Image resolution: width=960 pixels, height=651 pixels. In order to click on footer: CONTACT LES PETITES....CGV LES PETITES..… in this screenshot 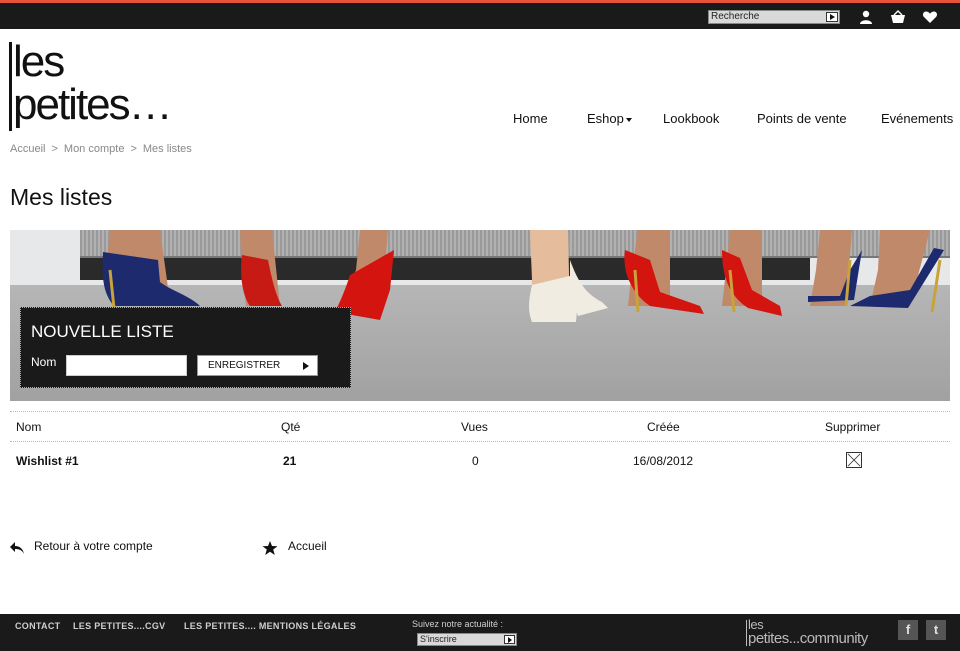, I will do `click(480, 632)`.